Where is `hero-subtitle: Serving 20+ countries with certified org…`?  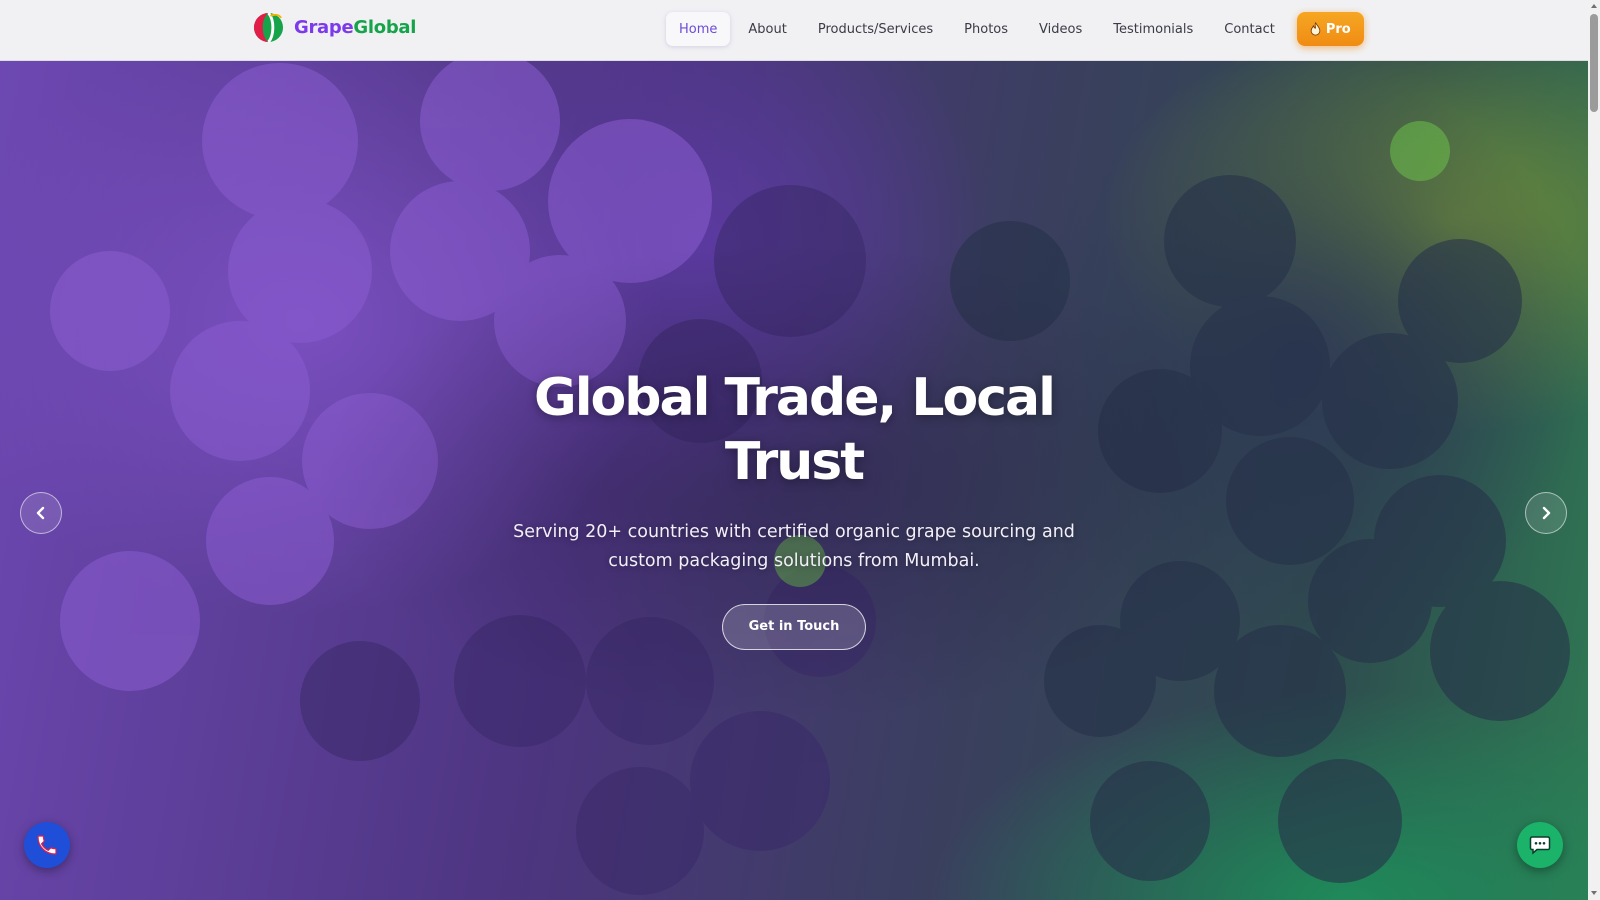 hero-subtitle: Serving 20+ countries with certified org… is located at coordinates (794, 547).